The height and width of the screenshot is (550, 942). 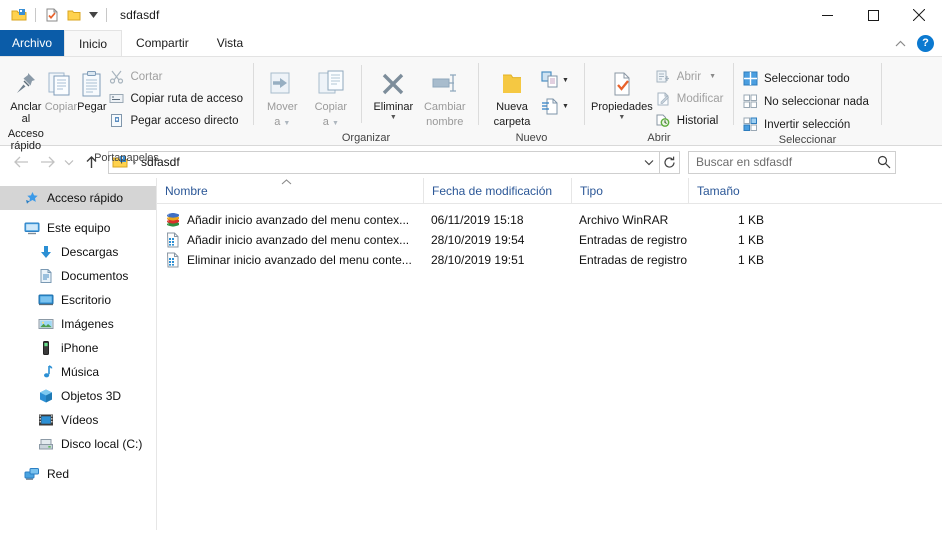 What do you see at coordinates (93, 43) in the screenshot?
I see `tab-inicio: Inicio` at bounding box center [93, 43].